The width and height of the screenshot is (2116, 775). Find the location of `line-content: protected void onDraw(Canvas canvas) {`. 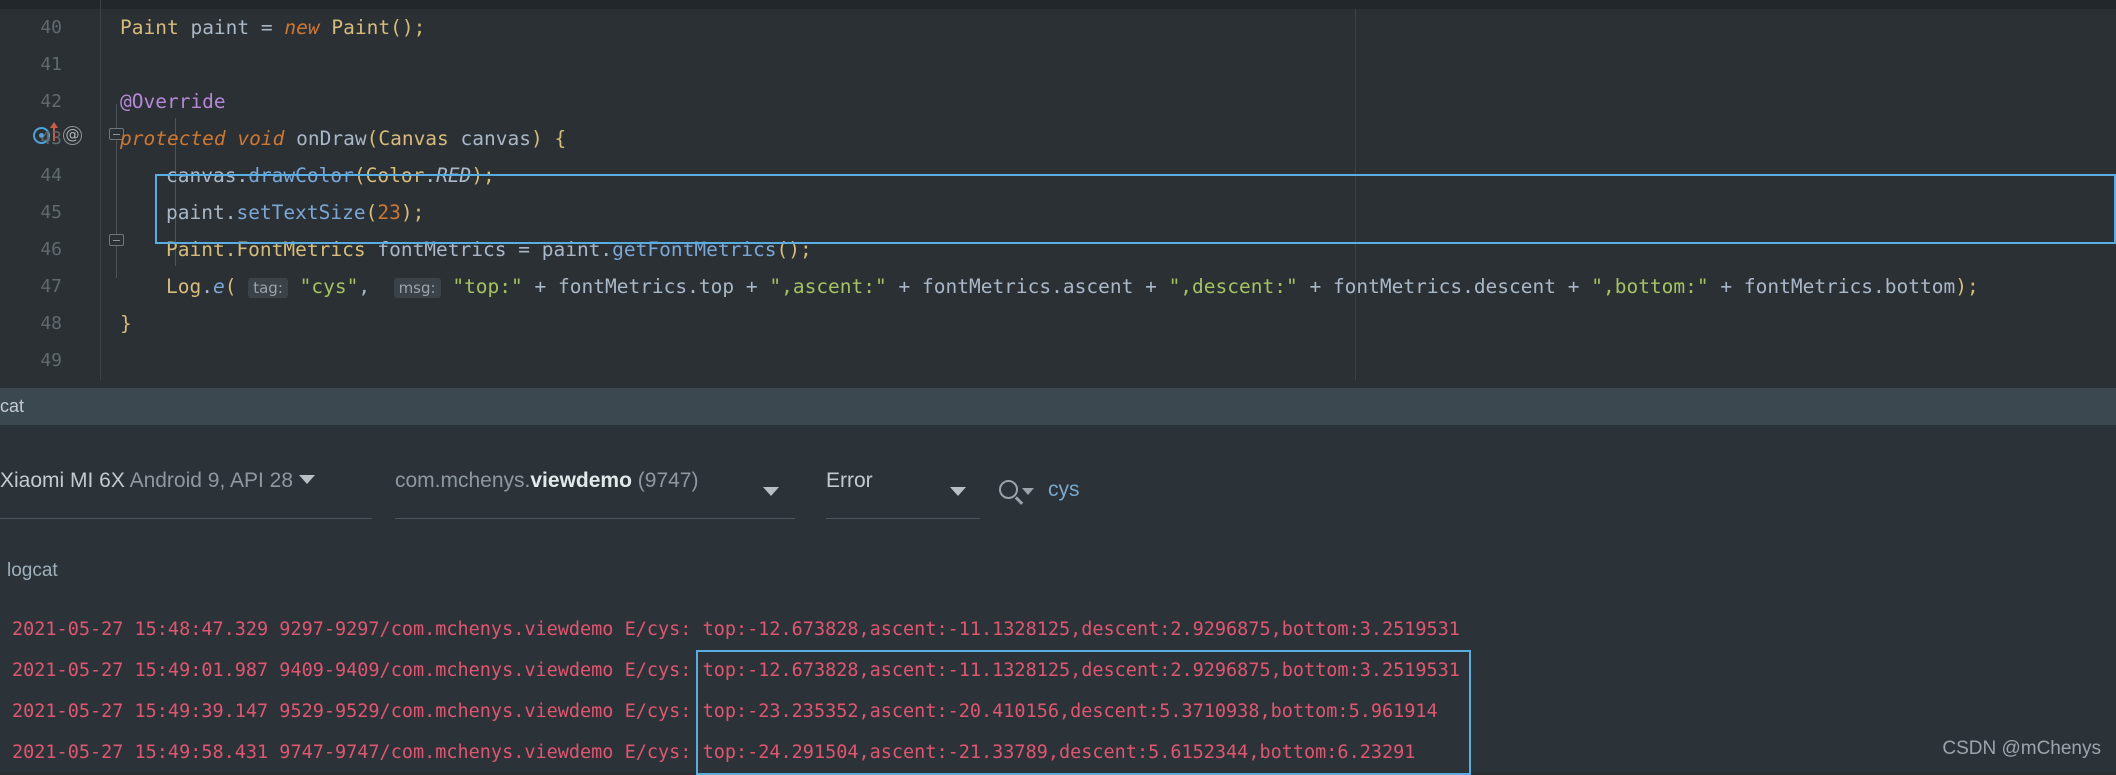

line-content: protected void onDraw(Canvas canvas) { is located at coordinates (343, 138).